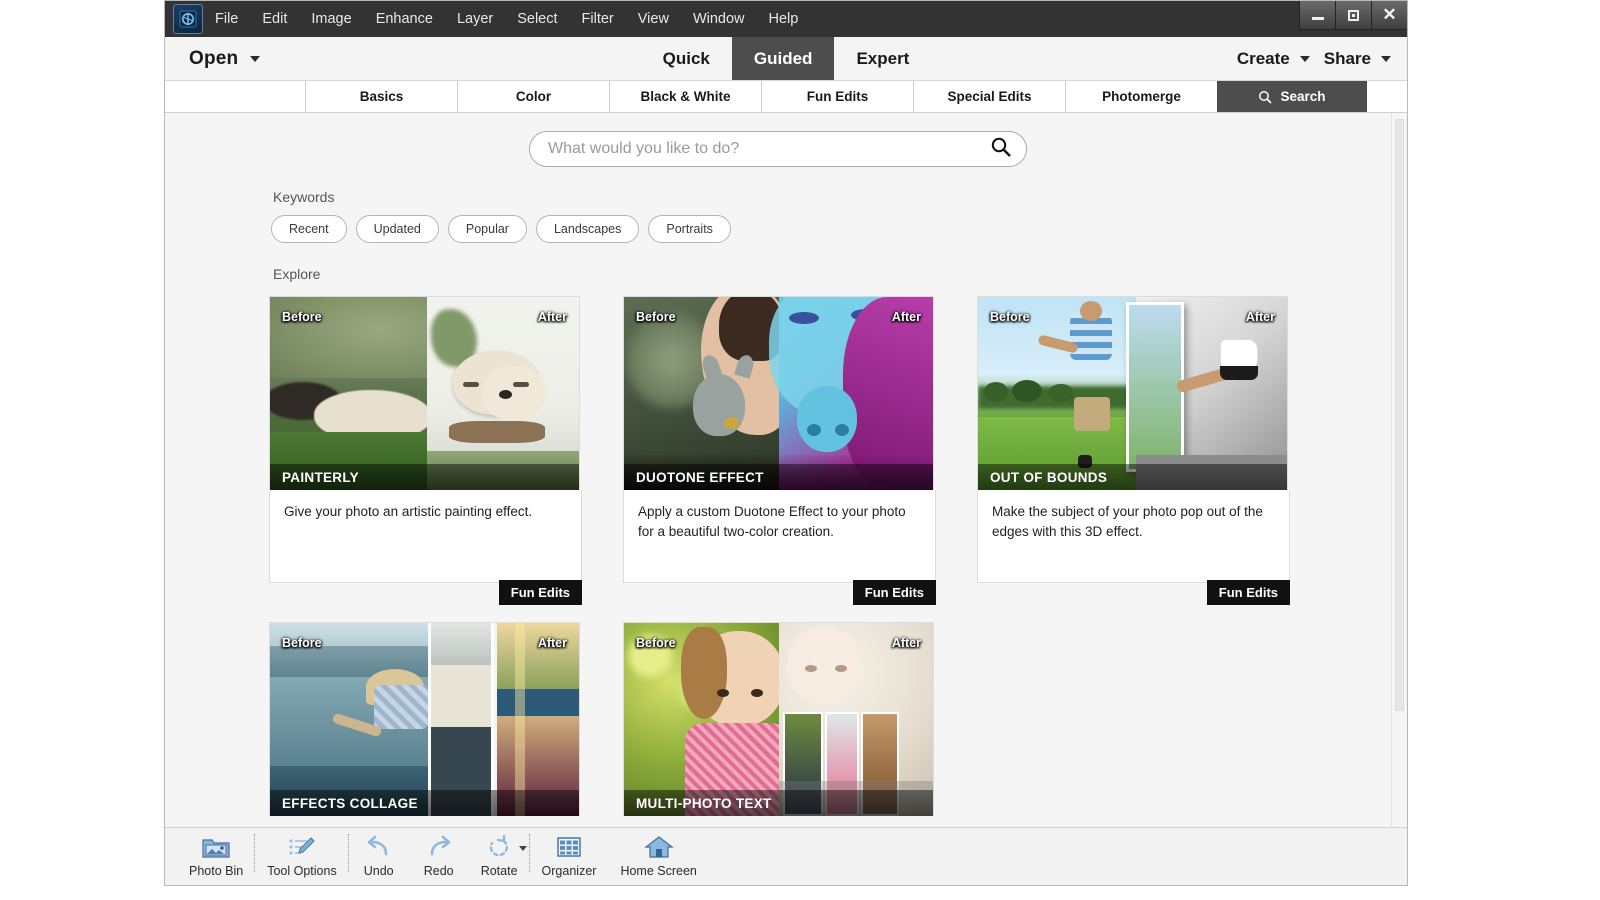 The width and height of the screenshot is (1600, 900). I want to click on menu-item-window: Window, so click(719, 19).